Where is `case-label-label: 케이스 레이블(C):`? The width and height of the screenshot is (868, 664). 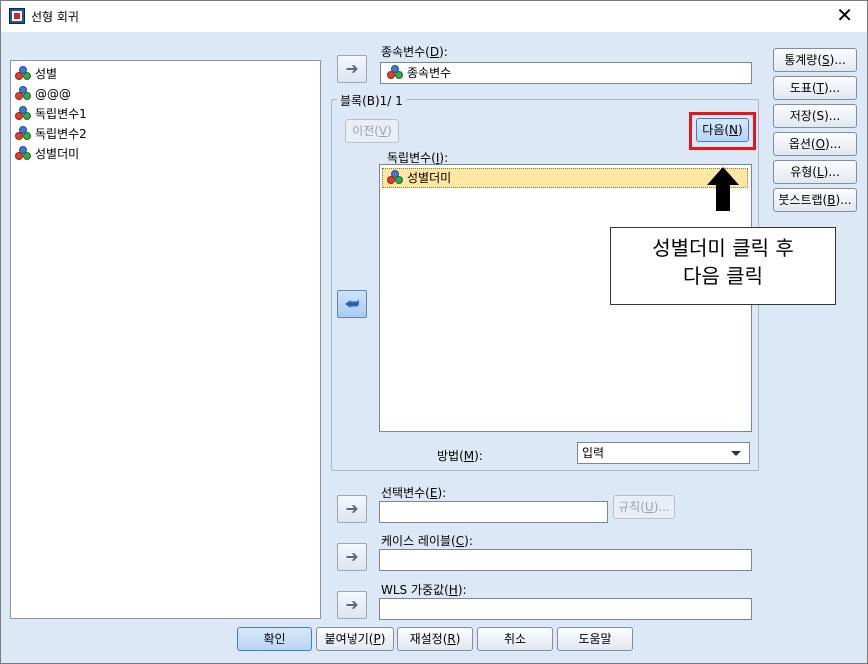 case-label-label: 케이스 레이블(C): is located at coordinates (427, 541).